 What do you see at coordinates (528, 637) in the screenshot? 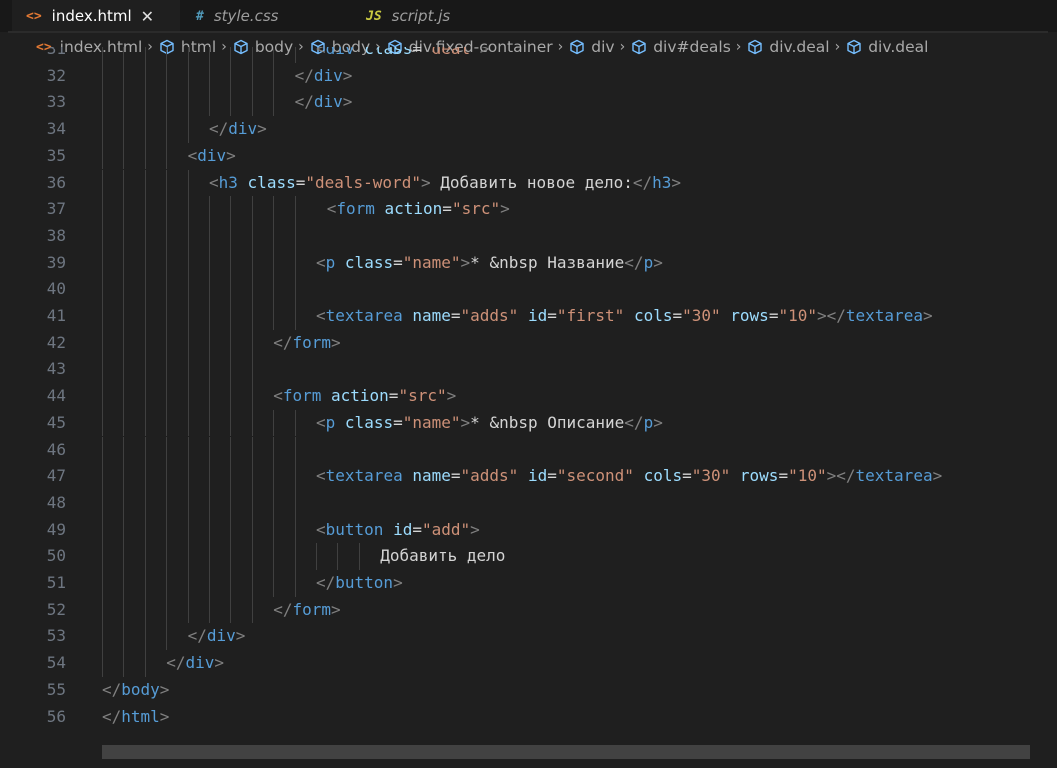
I see `code-line: 53 </div>` at bounding box center [528, 637].